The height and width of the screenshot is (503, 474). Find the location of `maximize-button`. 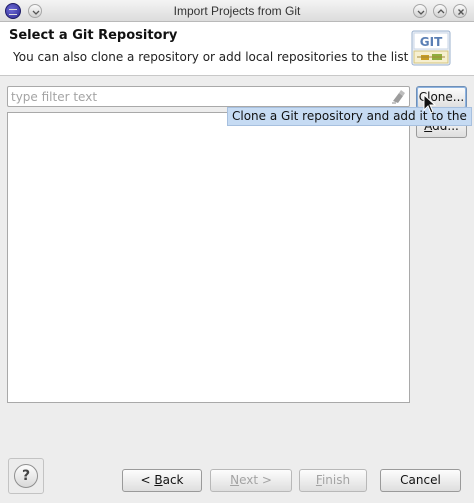

maximize-button is located at coordinates (440, 11).